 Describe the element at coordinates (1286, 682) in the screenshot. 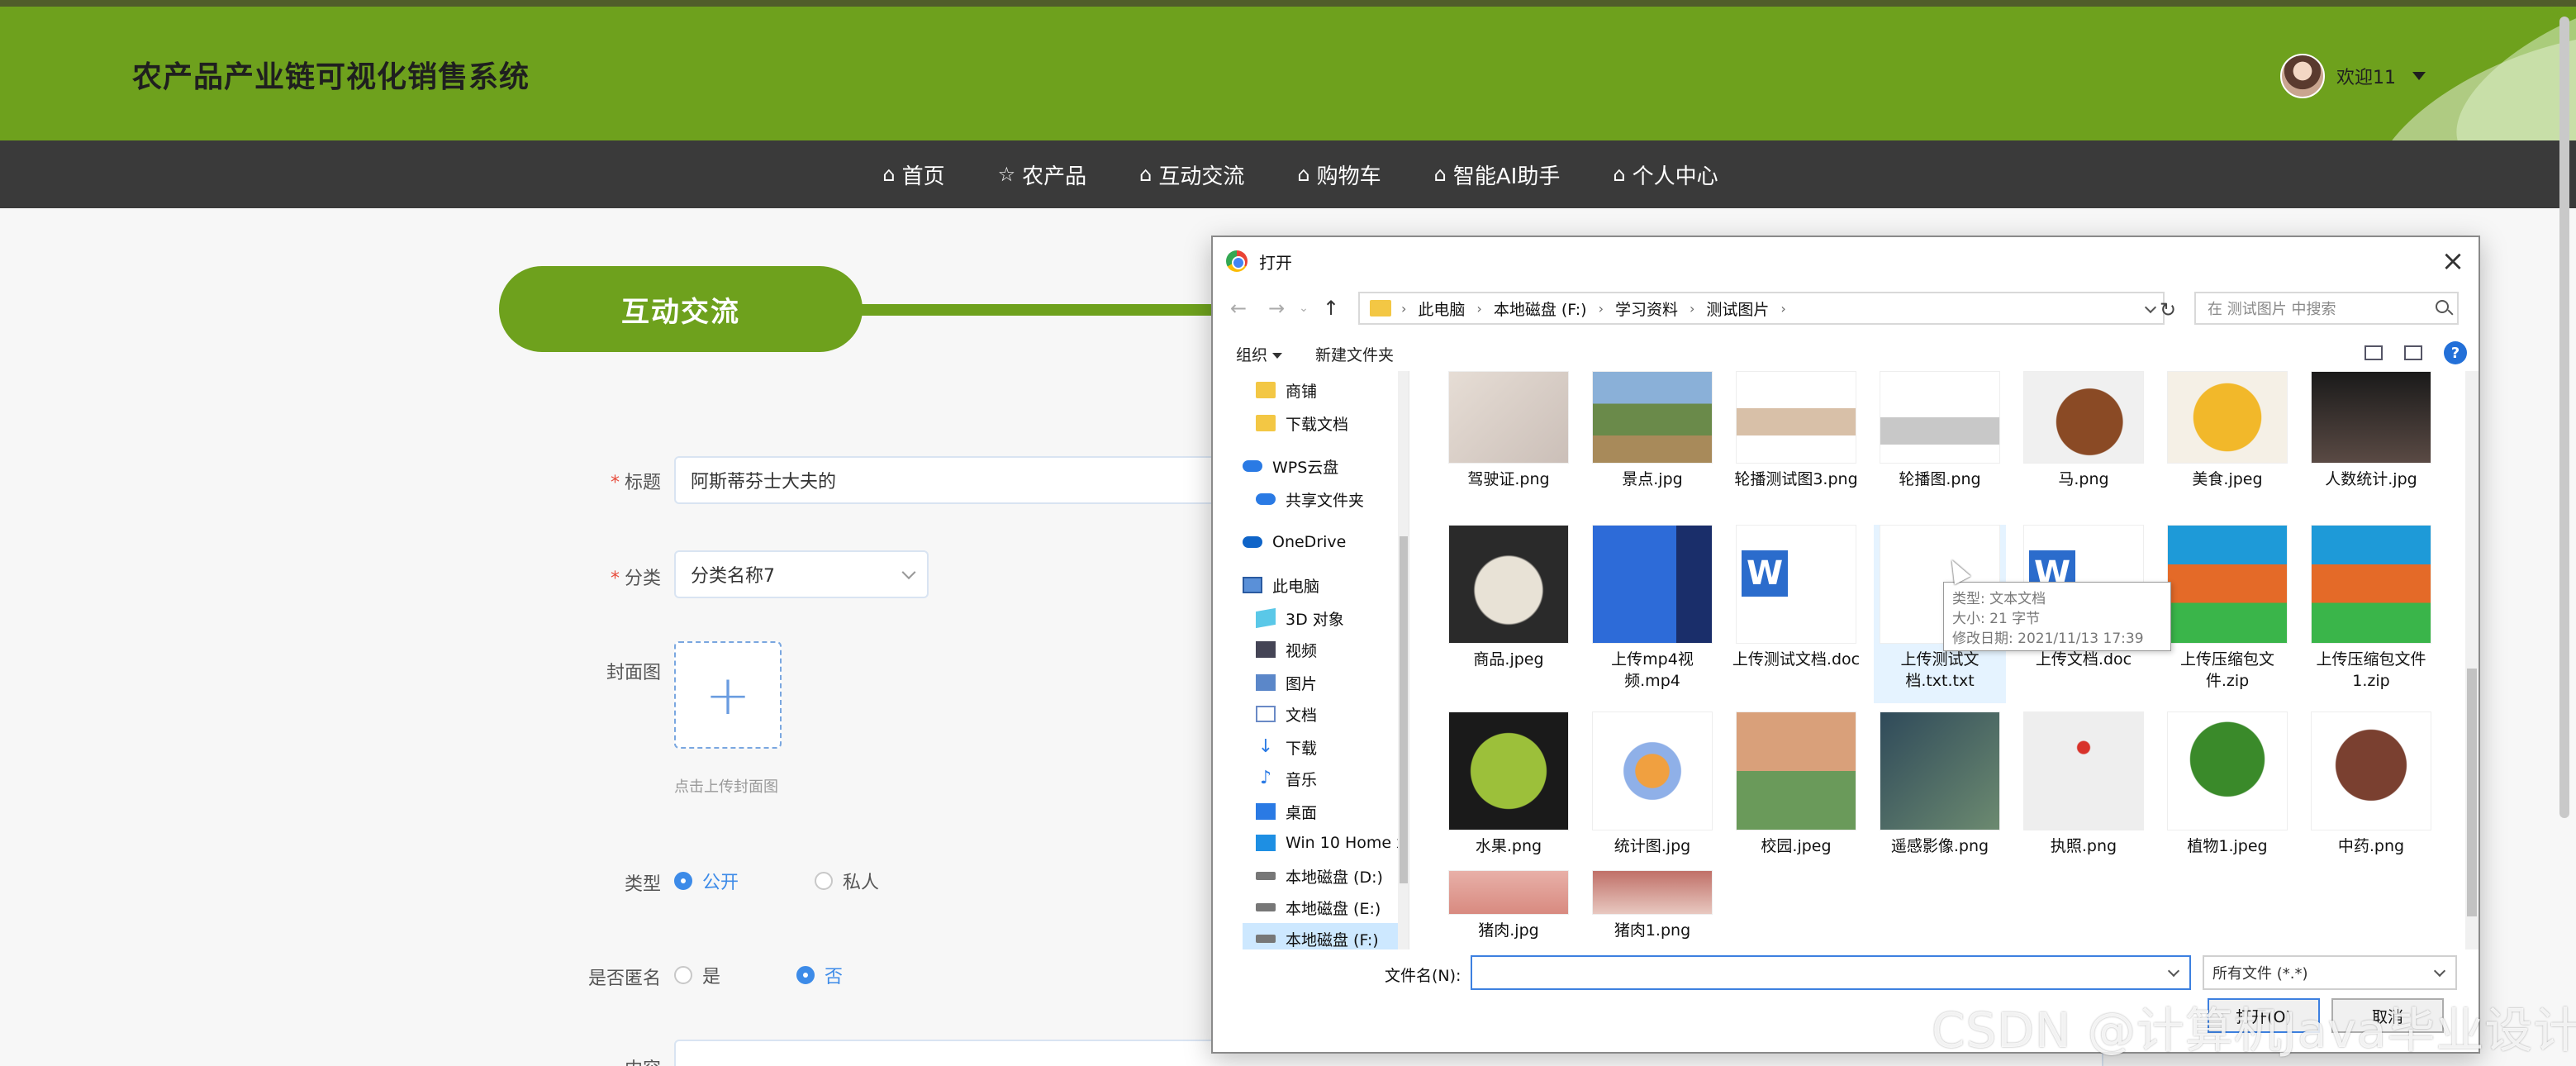

I see `tree-item: 图片` at that location.